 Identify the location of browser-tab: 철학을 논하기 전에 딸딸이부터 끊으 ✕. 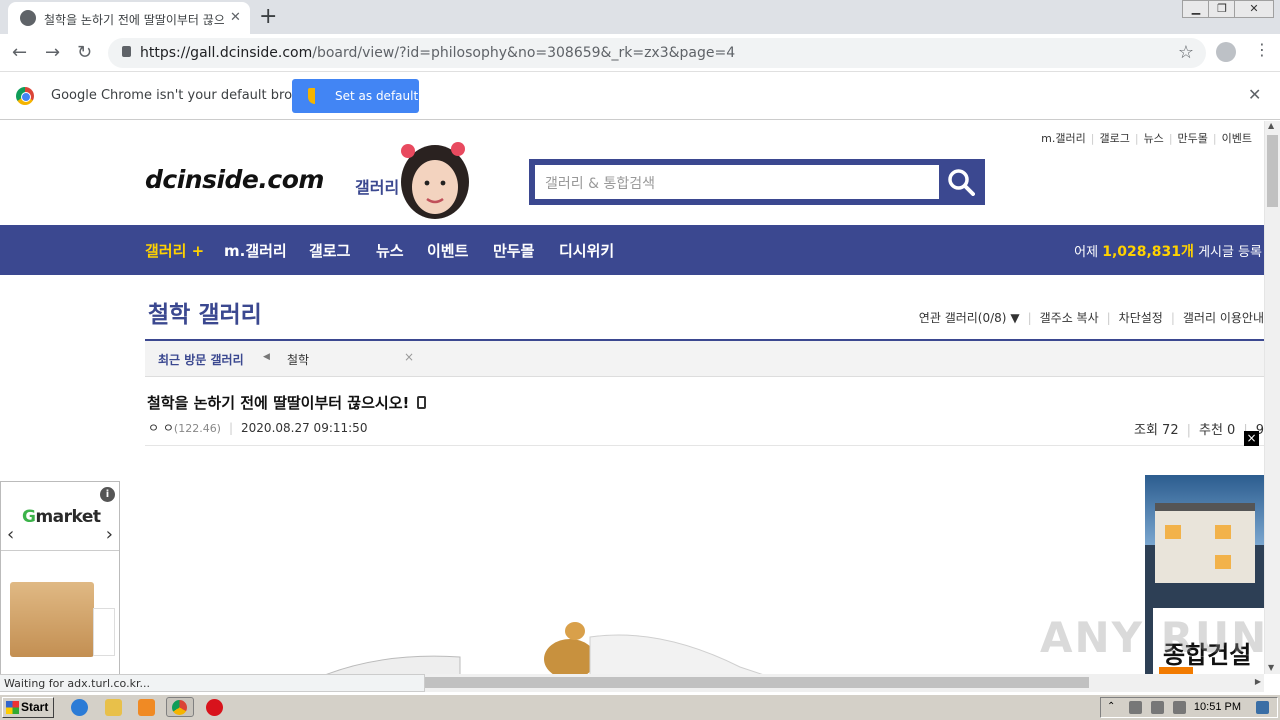
(129, 18).